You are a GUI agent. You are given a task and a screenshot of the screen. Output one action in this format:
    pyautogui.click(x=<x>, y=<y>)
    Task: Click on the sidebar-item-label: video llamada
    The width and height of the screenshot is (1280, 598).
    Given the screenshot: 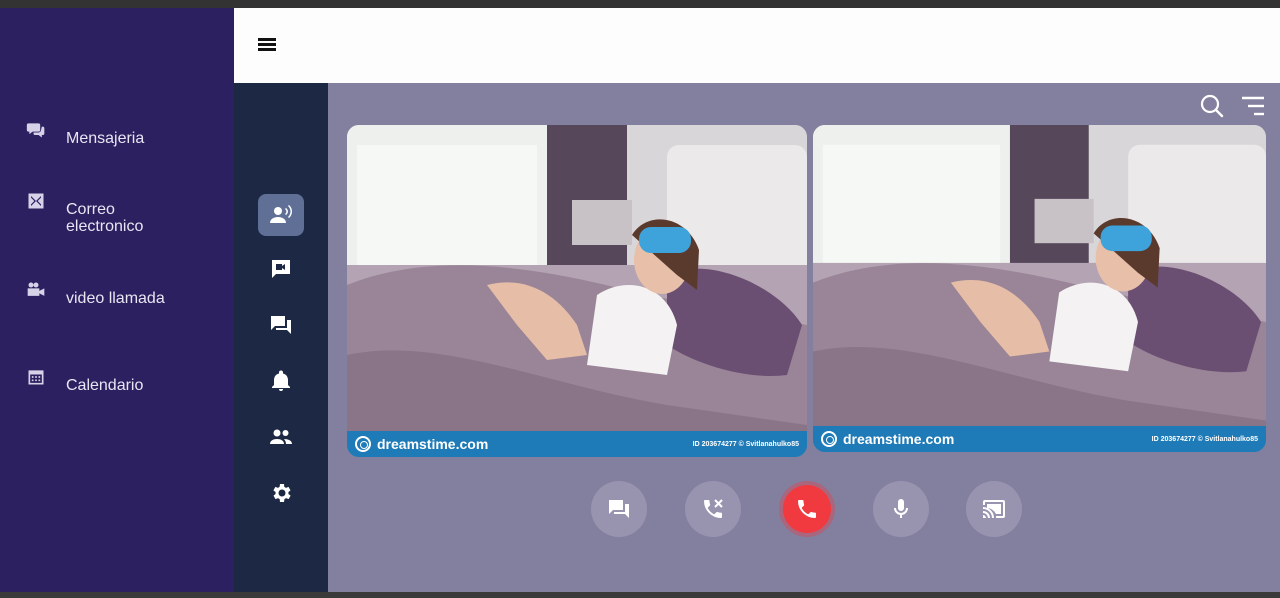 What is the action you would take?
    pyautogui.click(x=115, y=298)
    